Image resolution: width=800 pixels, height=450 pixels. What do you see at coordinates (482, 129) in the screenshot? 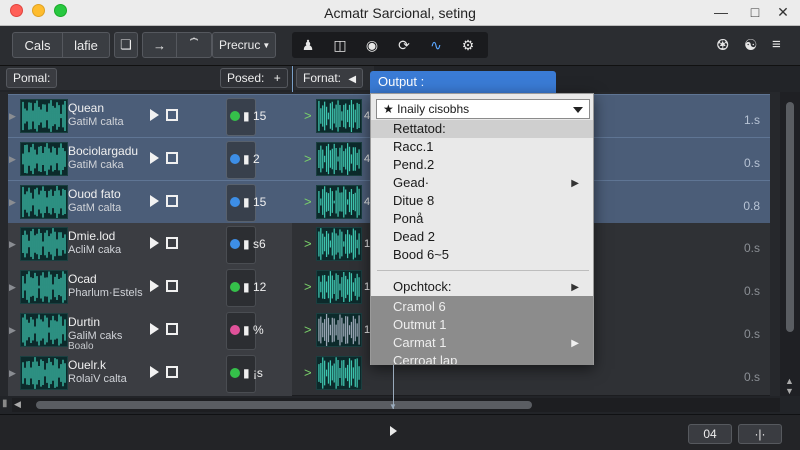
I see `menu-item: Rettatod:` at bounding box center [482, 129].